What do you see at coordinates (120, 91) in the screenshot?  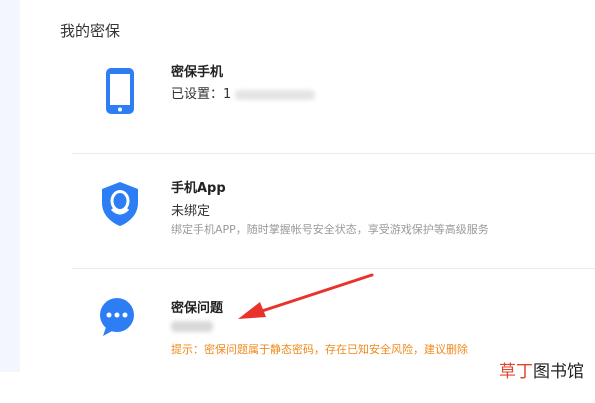 I see `phone-icon` at bounding box center [120, 91].